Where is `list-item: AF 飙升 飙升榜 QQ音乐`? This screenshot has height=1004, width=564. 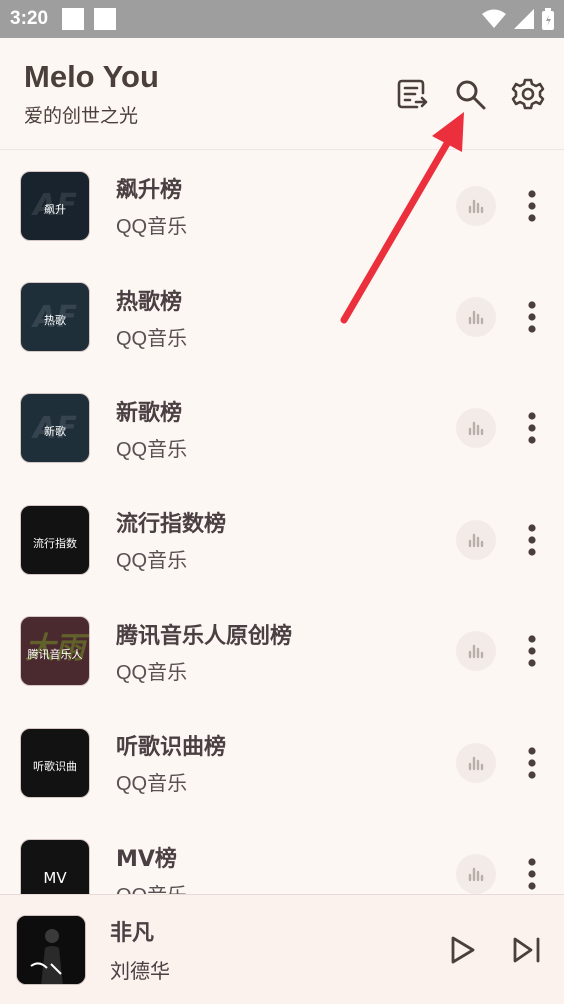 list-item: AF 飙升 飙升榜 QQ音乐 is located at coordinates (282, 205).